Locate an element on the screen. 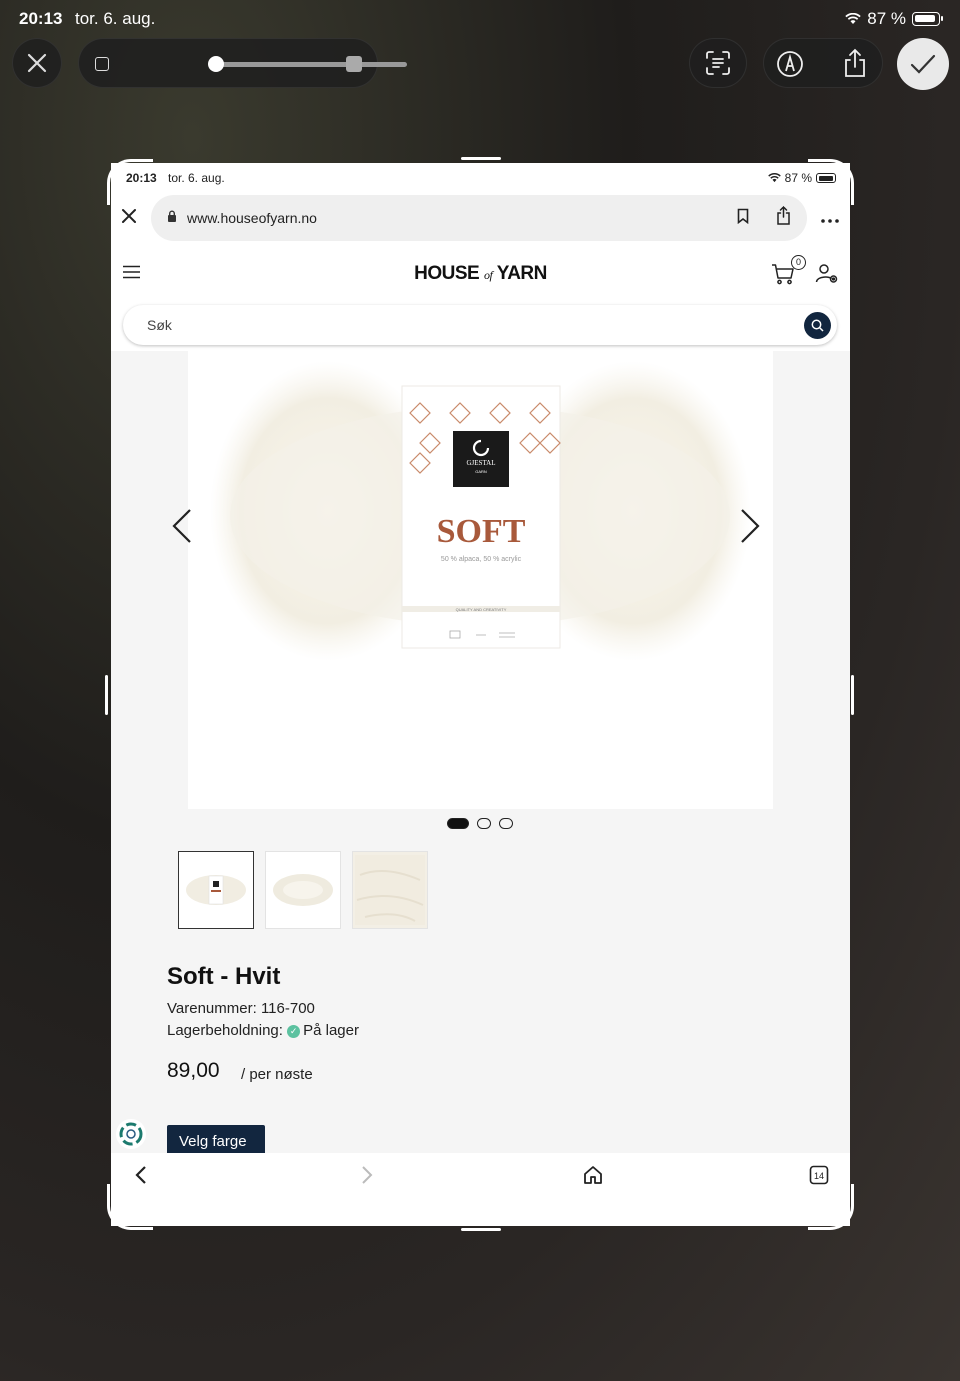  live-text-icon is located at coordinates (718, 63).